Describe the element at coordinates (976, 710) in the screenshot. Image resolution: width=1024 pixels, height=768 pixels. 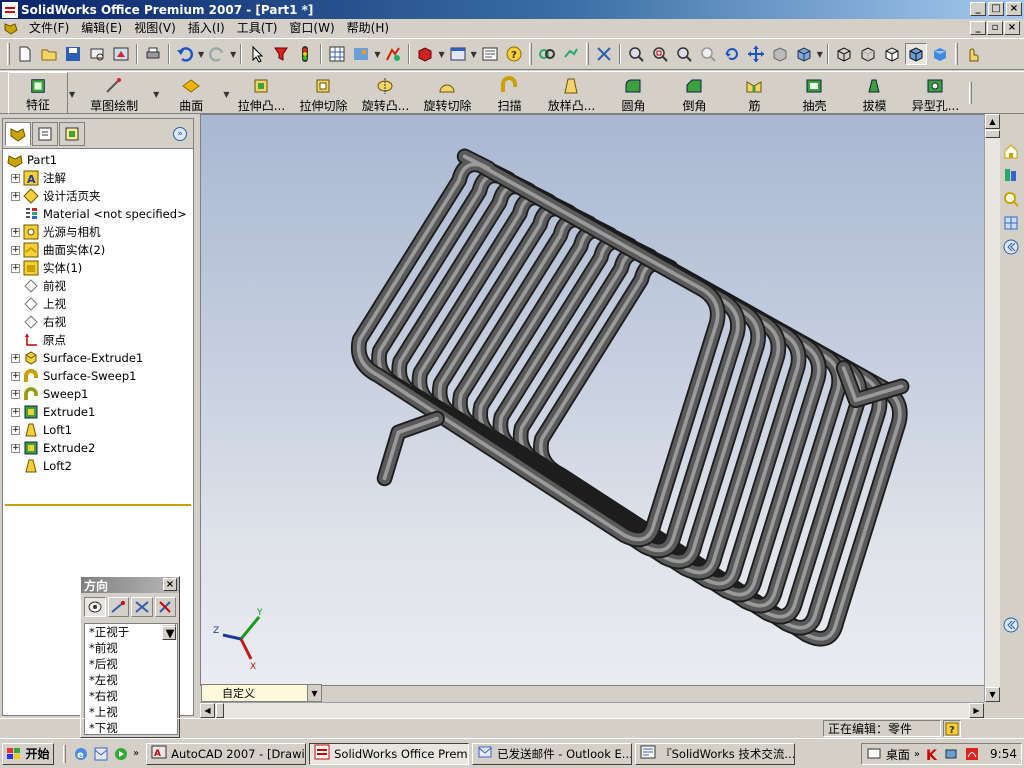
I see `scroll-right-button: ▶` at that location.